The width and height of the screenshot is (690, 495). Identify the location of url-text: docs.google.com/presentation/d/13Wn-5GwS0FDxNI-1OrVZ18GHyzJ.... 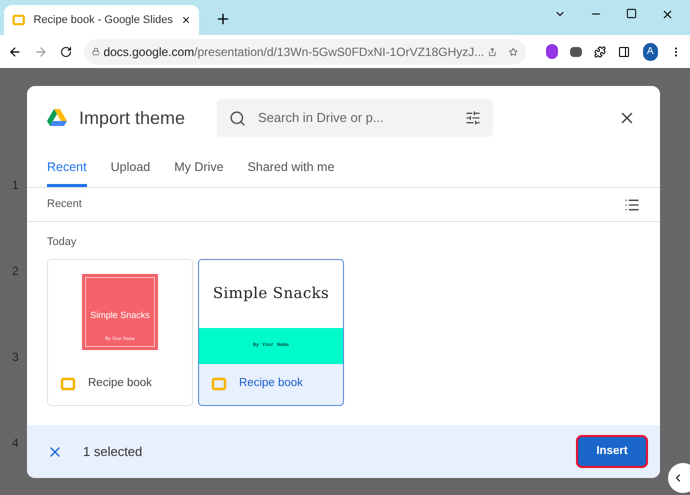
(293, 52).